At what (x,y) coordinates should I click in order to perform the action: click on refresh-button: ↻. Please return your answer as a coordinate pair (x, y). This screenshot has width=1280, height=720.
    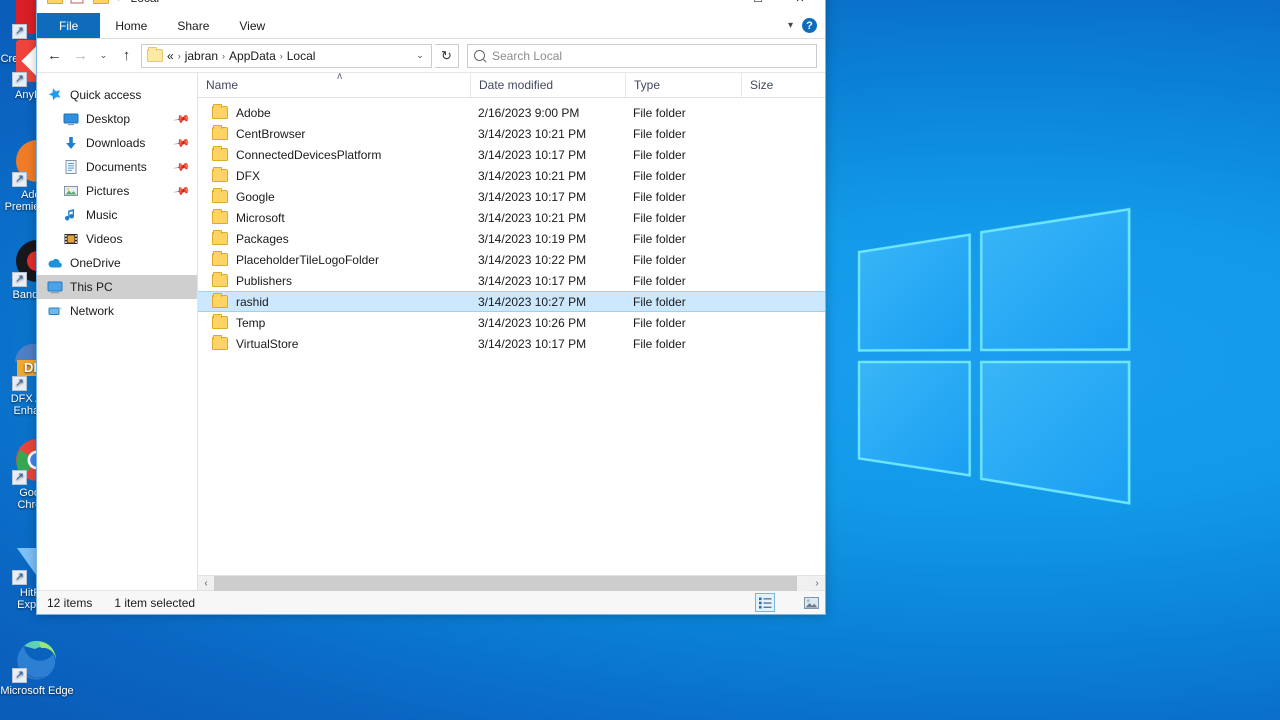
    Looking at the image, I should click on (447, 55).